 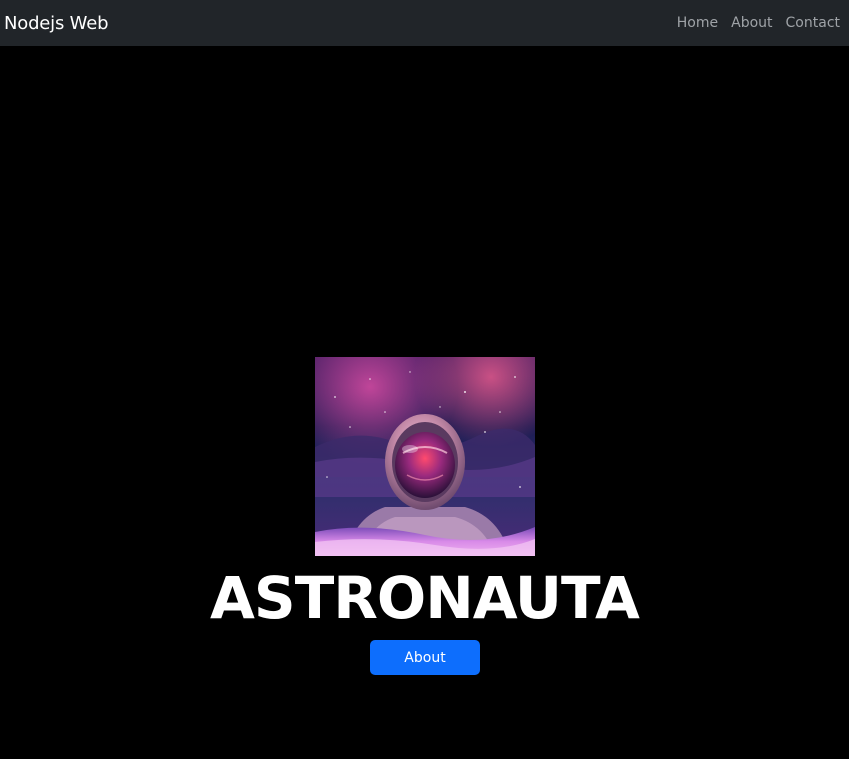 What do you see at coordinates (425, 657) in the screenshot?
I see `about-button: About` at bounding box center [425, 657].